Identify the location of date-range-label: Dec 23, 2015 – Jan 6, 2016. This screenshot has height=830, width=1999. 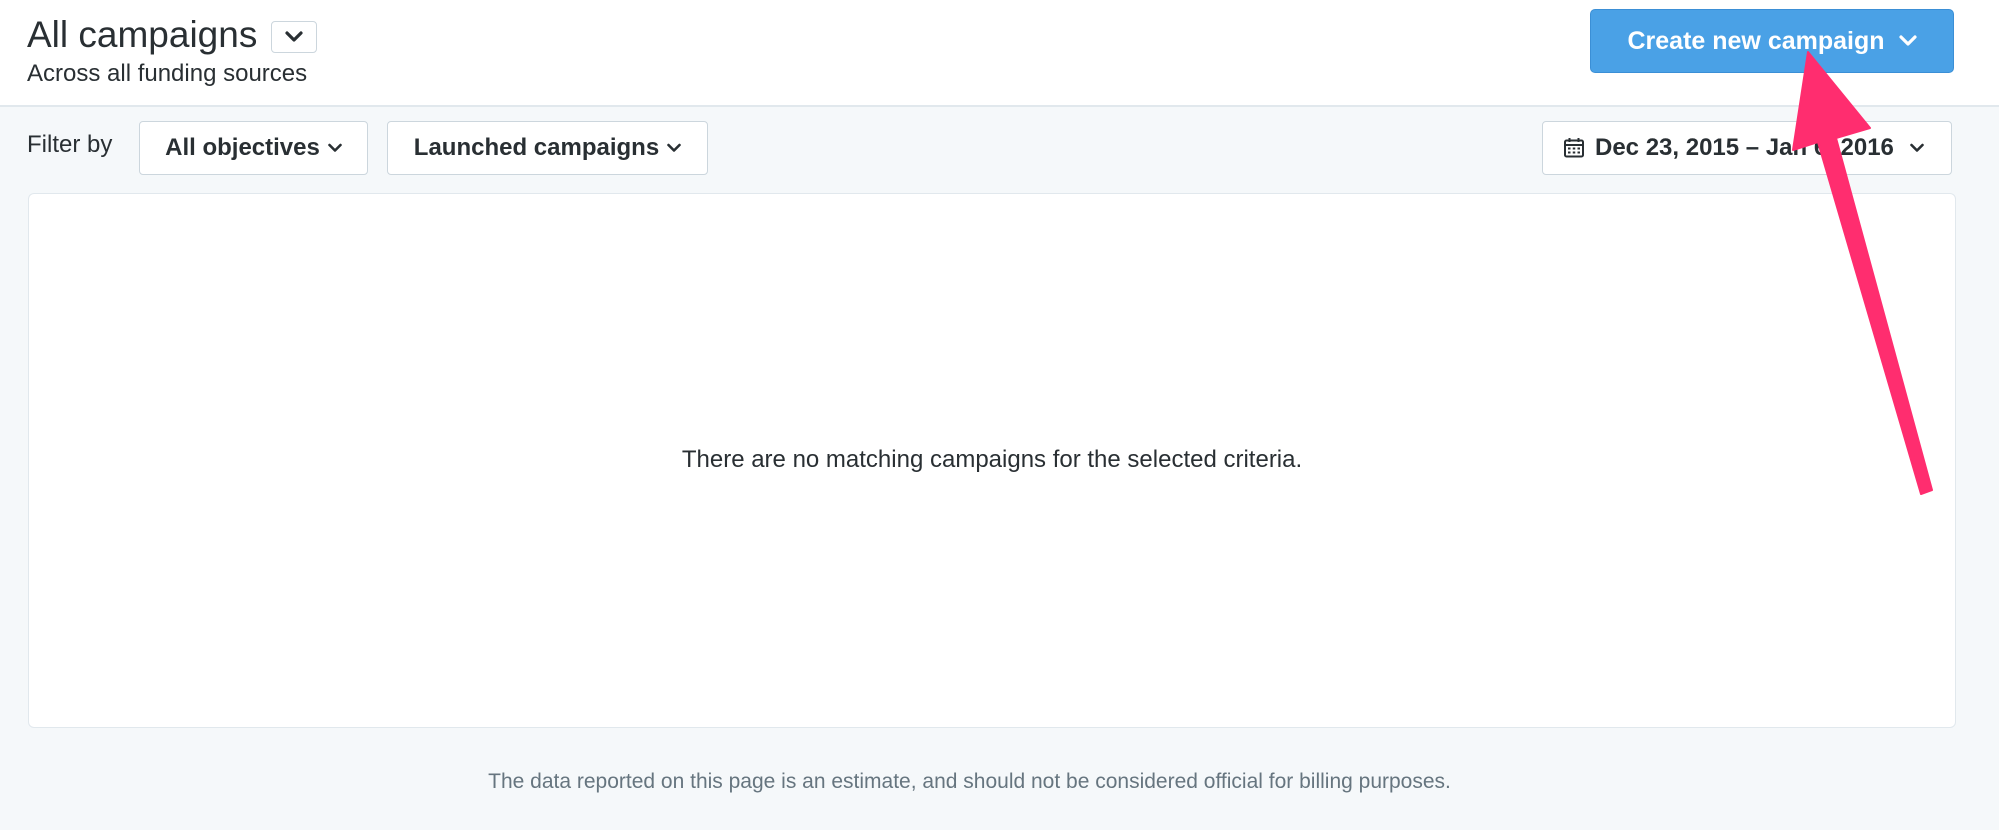
(1744, 147).